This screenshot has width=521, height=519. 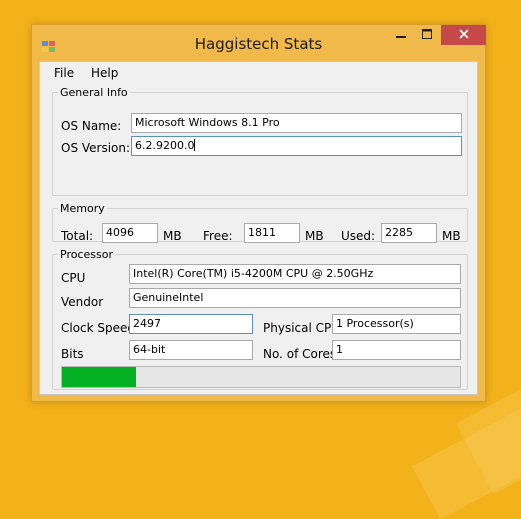 What do you see at coordinates (86, 254) in the screenshot?
I see `processor-title: Processor` at bounding box center [86, 254].